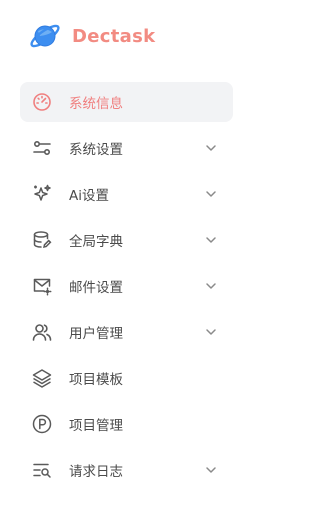 The image size is (320, 525). I want to click on layers-icon, so click(42, 378).